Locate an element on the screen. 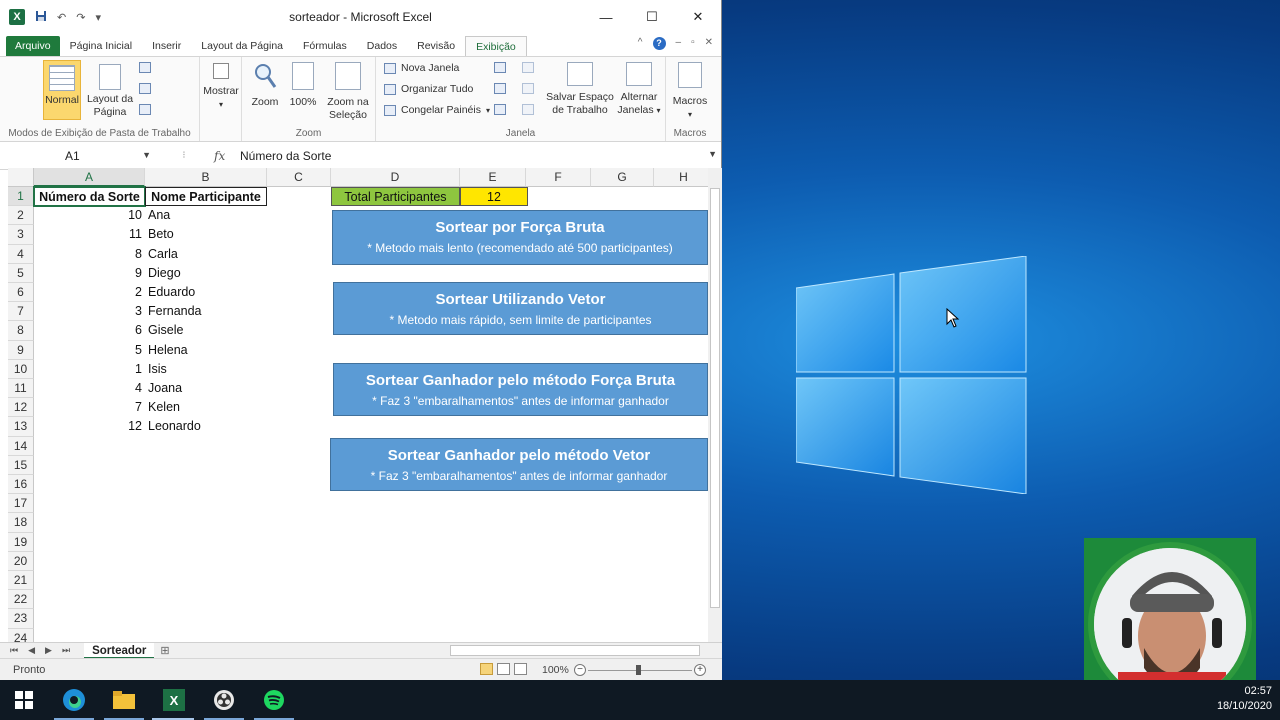 The image size is (1280, 720). zoom-slider-knob is located at coordinates (638, 670).